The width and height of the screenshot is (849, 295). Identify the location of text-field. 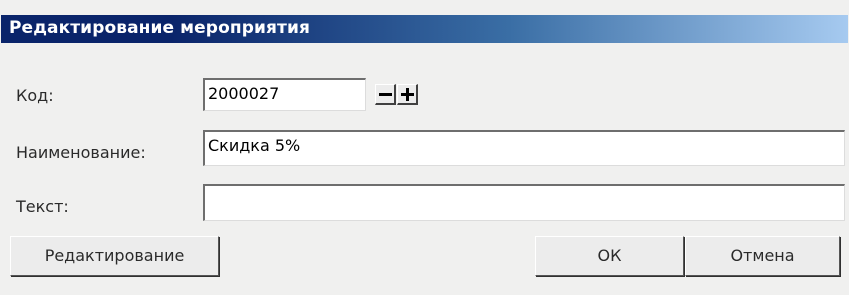
(524, 202).